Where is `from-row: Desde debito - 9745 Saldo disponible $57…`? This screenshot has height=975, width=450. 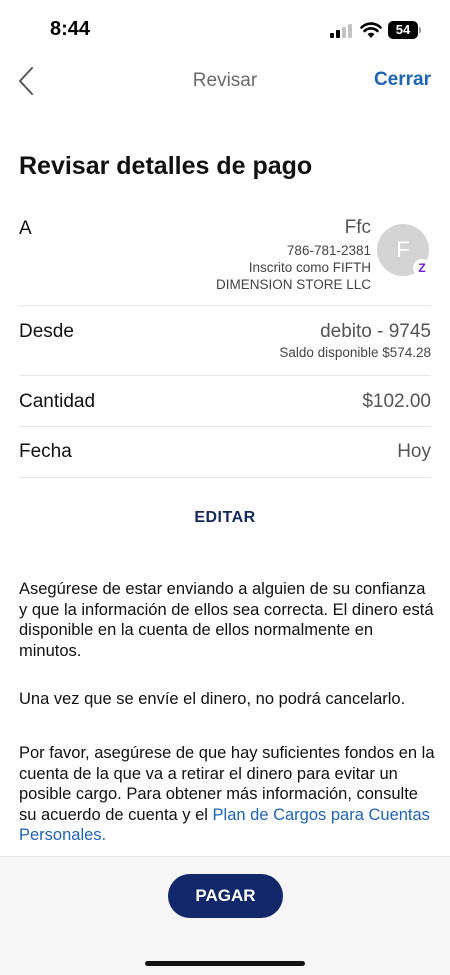 from-row: Desde debito - 9745 Saldo disponible $57… is located at coordinates (225, 341).